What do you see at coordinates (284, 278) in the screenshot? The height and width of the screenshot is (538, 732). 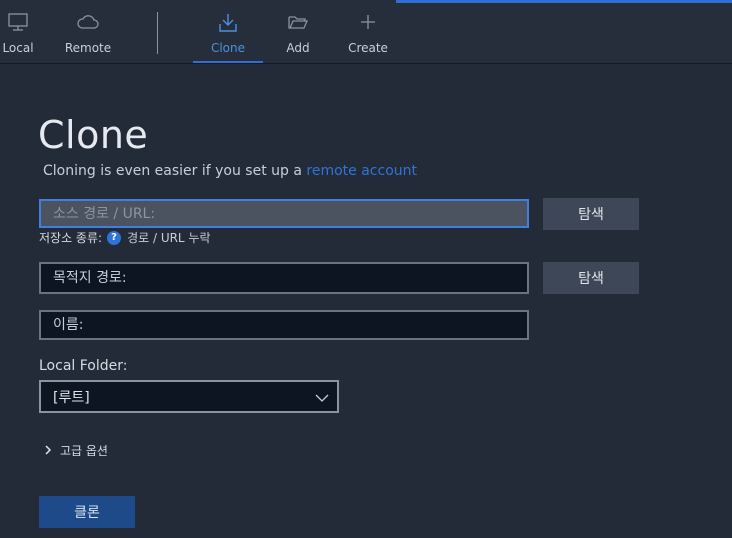 I see `destination-path-input` at bounding box center [284, 278].